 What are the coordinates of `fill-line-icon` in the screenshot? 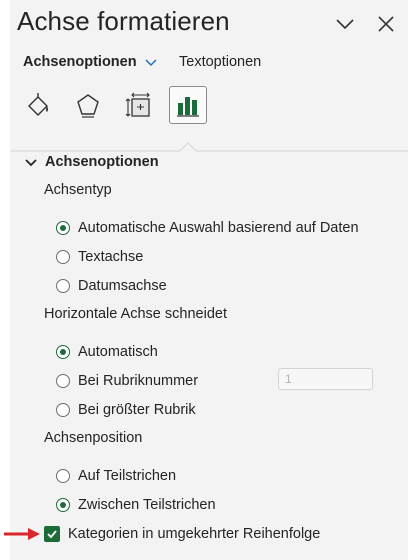 It's located at (38, 104).